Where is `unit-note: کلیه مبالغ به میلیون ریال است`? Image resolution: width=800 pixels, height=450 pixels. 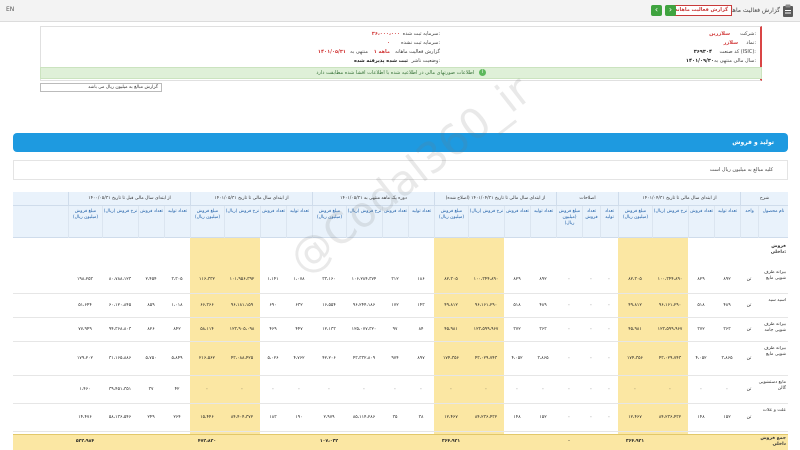
unit-note: کلیه مبالغ به میلیون ریال است is located at coordinates (741, 170).